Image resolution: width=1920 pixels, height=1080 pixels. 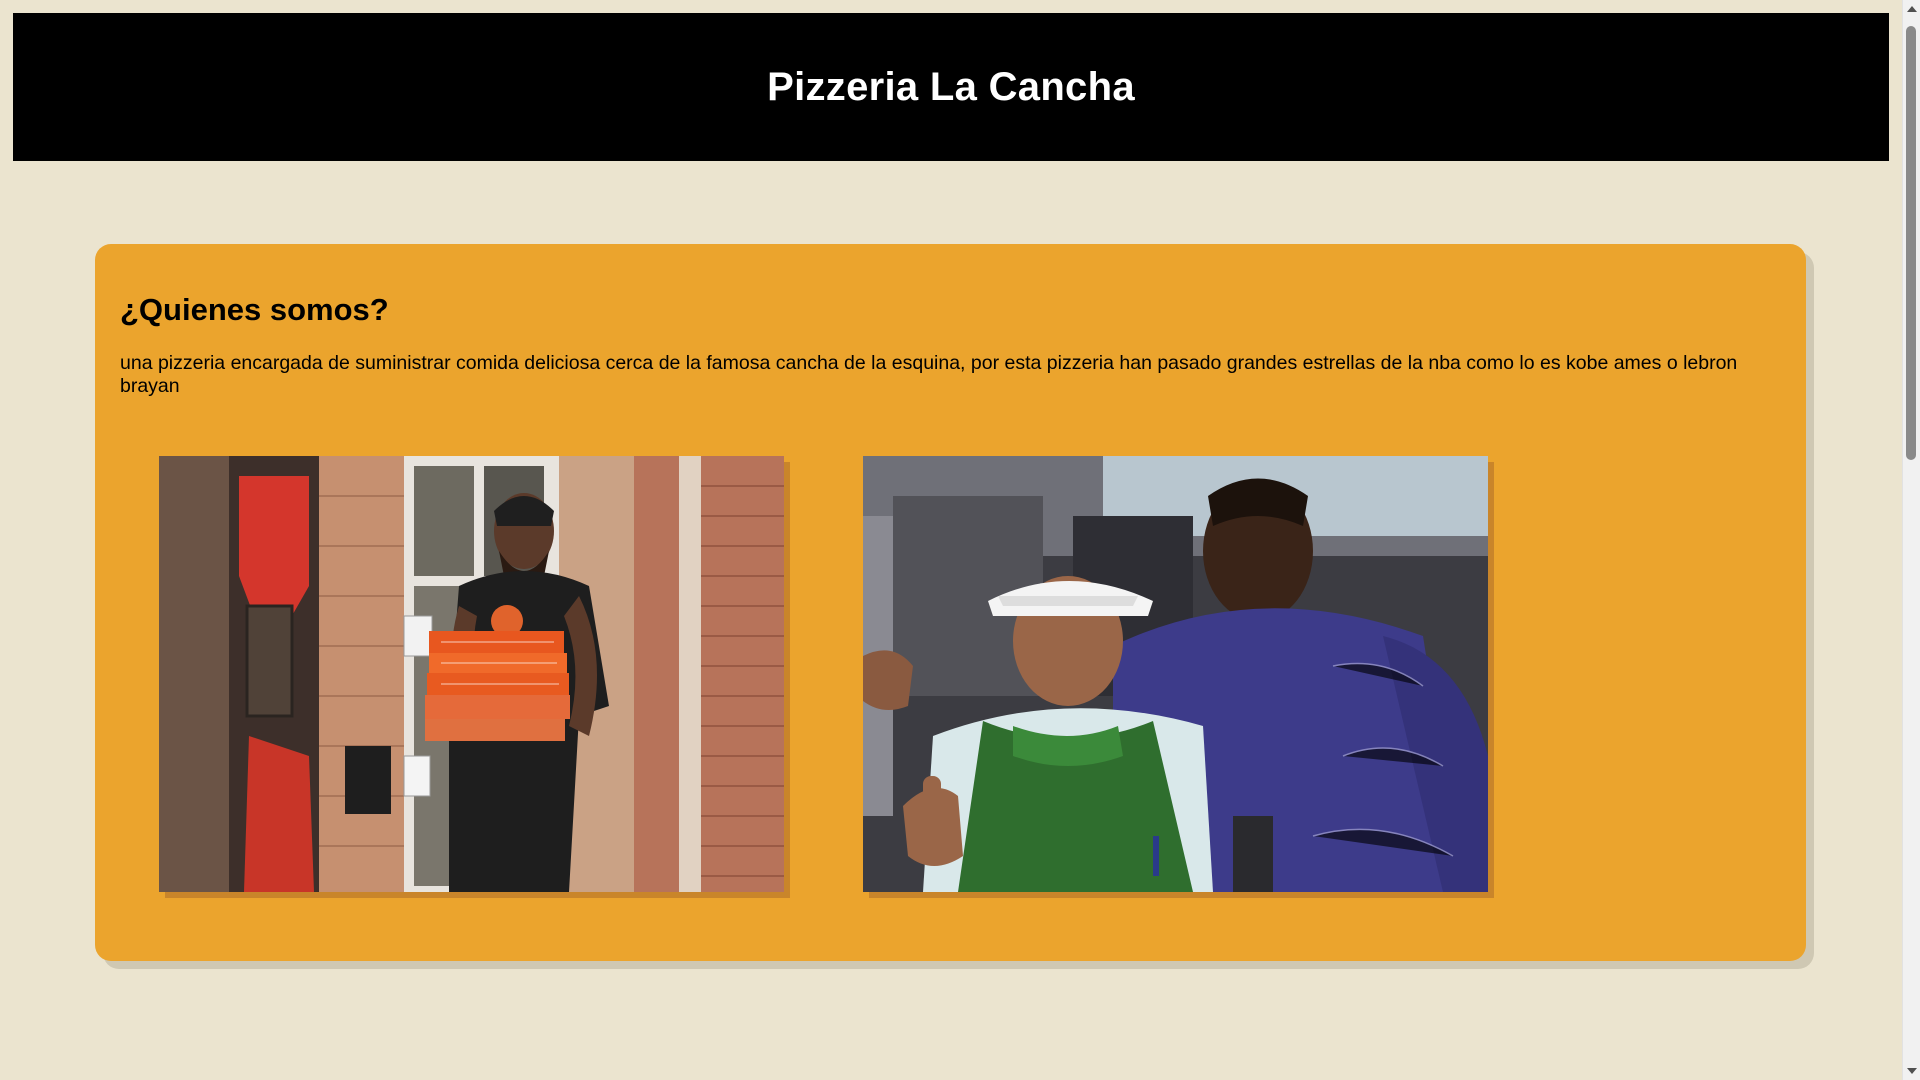 I want to click on site-title: Pizzeria La Cancha, so click(x=951, y=86).